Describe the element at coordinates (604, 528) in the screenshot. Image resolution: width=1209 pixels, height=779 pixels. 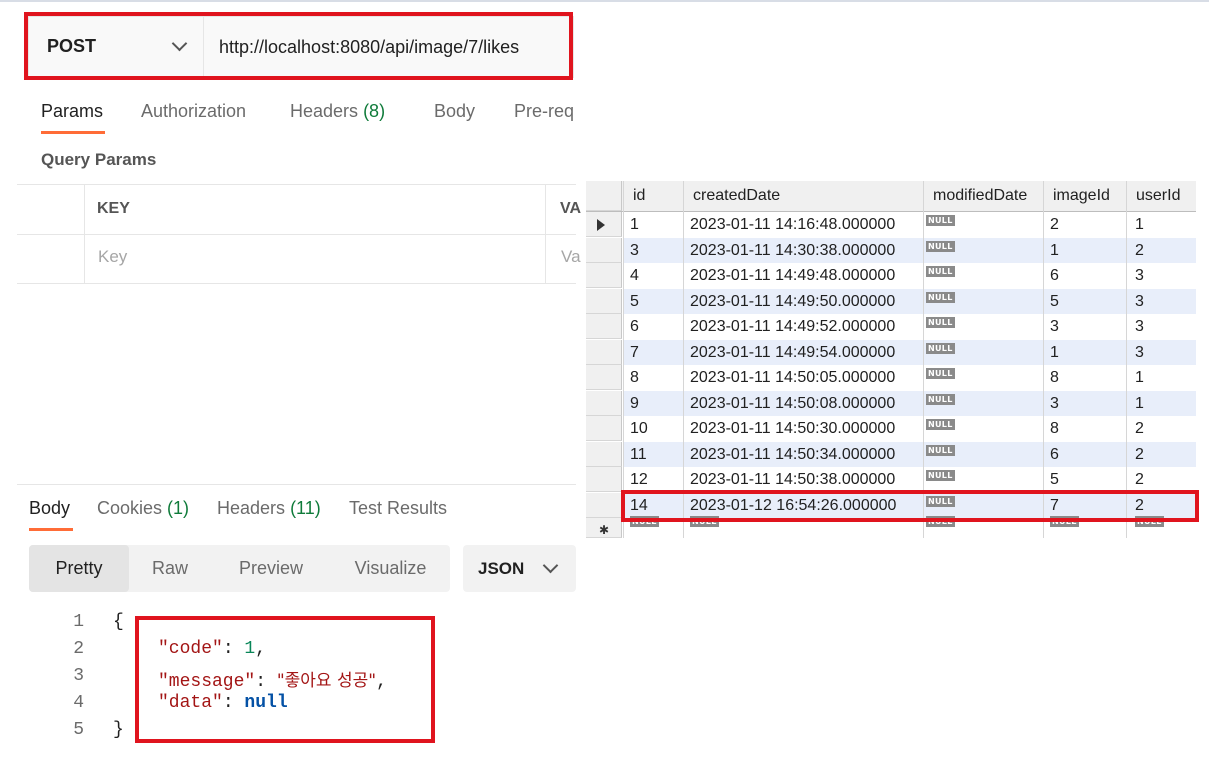
I see `row-indicator: ✱` at that location.